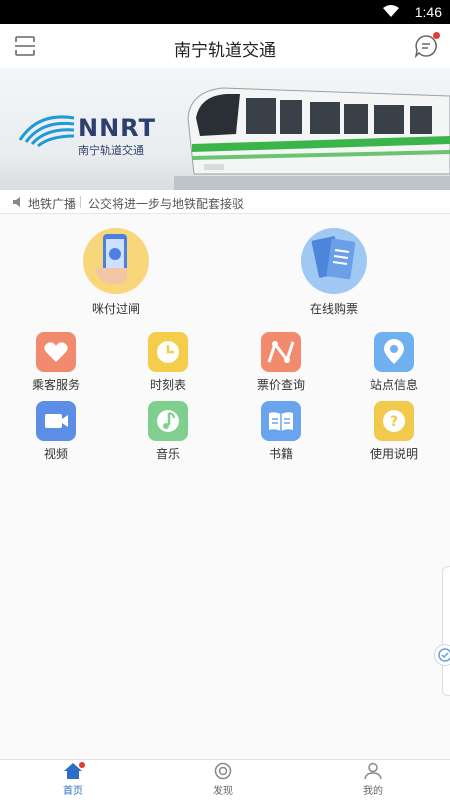 The image size is (450, 800). What do you see at coordinates (280, 385) in the screenshot?
I see `fare-query-label: 票价查询` at bounding box center [280, 385].